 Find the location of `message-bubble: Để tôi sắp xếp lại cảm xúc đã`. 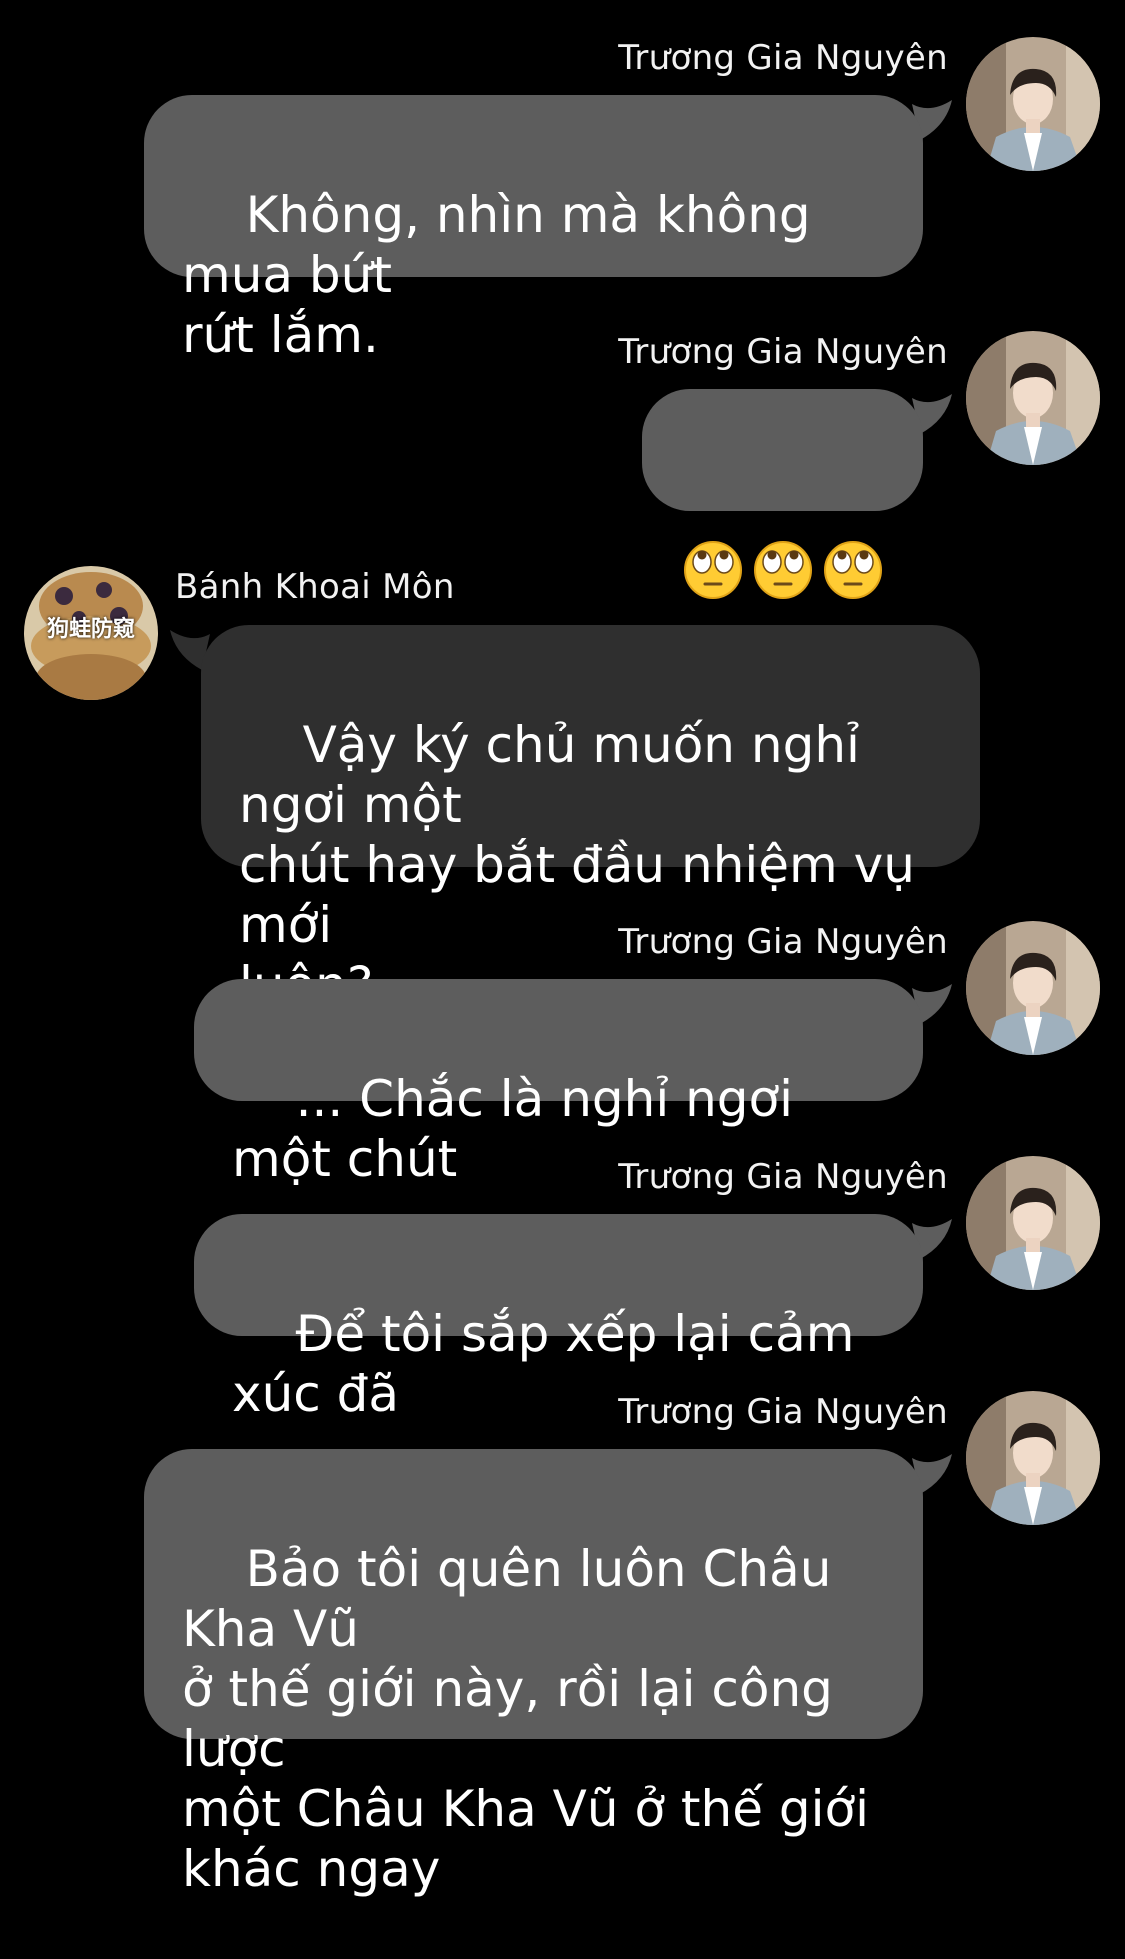

message-bubble: Để tôi sắp xếp lại cảm xúc đã is located at coordinates (558, 1318).